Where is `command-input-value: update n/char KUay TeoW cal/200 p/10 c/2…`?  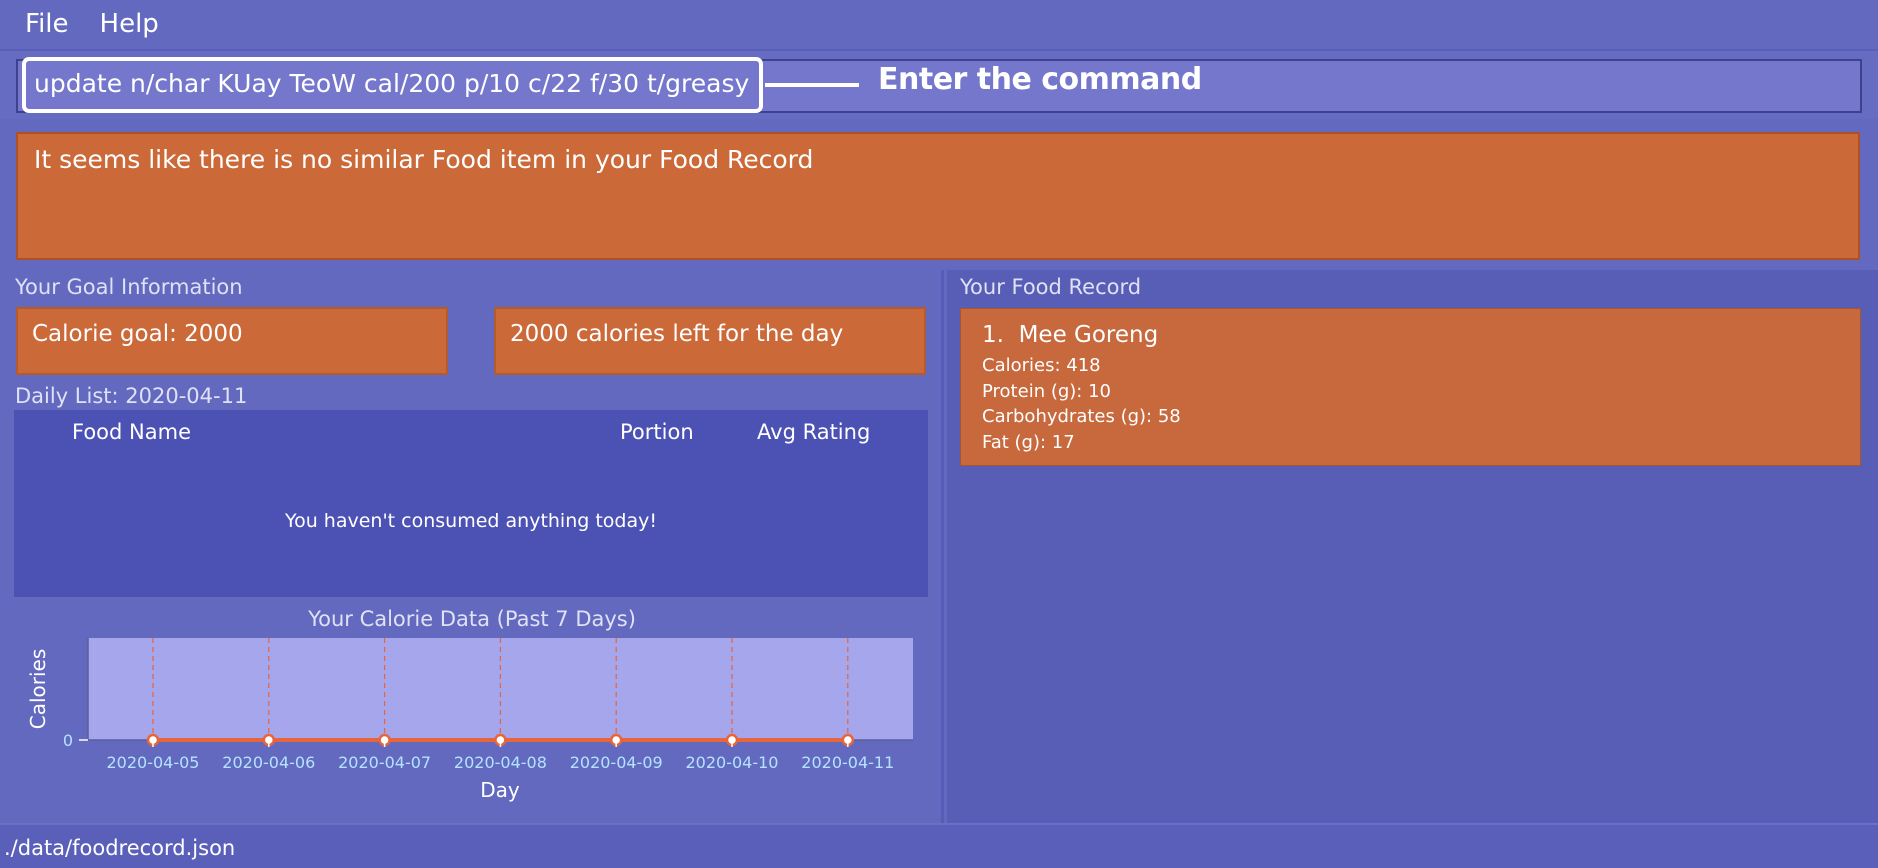 command-input-value: update n/char KUay TeoW cal/200 p/10 c/2… is located at coordinates (391, 83).